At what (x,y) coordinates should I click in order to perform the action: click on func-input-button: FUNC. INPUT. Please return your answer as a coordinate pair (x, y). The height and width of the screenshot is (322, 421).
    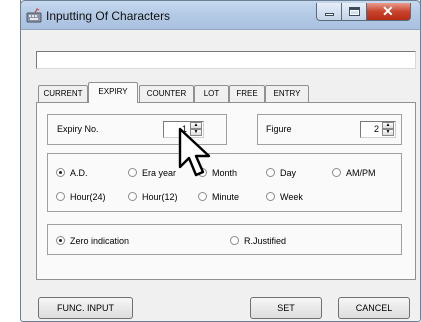
    Looking at the image, I should click on (85, 308).